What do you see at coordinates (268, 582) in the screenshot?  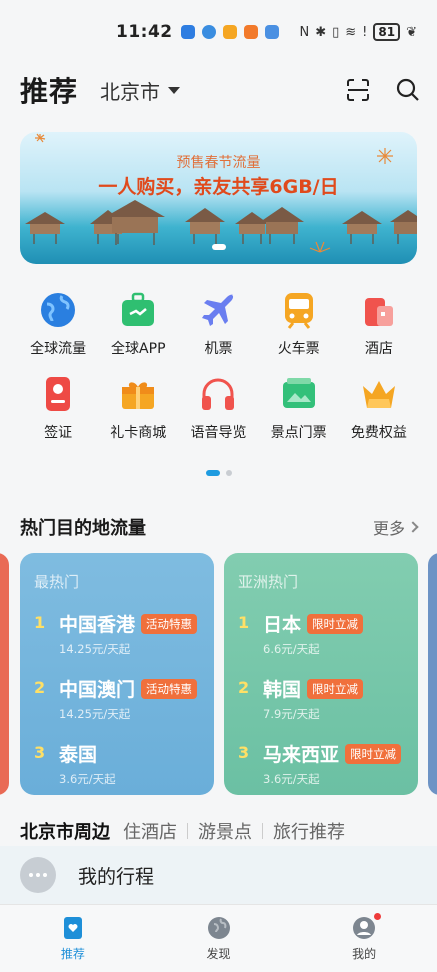 I see `card-title: 亚洲热门` at bounding box center [268, 582].